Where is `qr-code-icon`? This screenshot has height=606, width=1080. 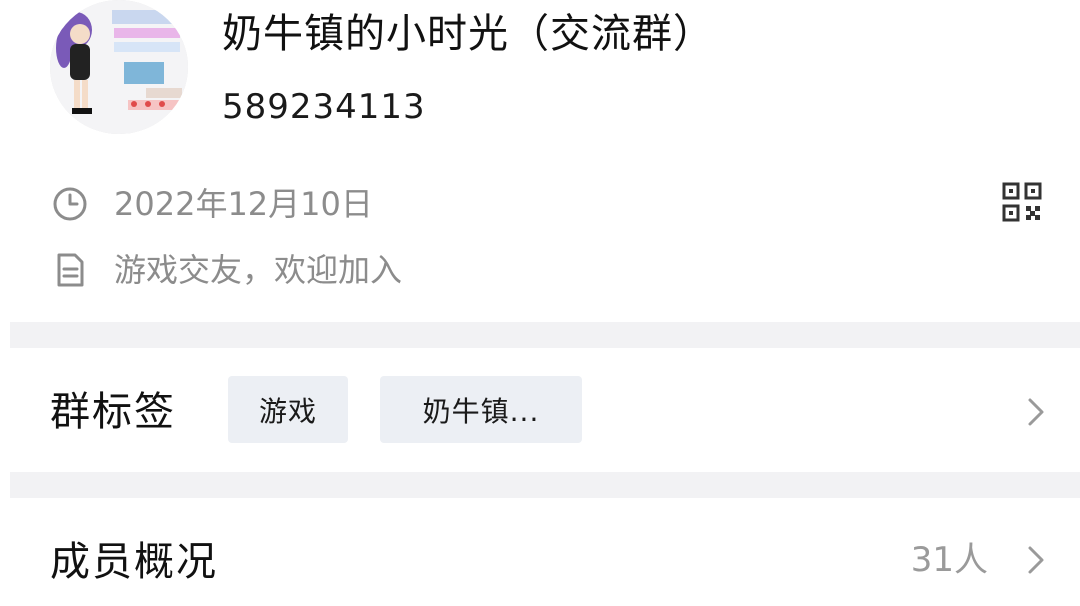
qr-code-icon is located at coordinates (1022, 204).